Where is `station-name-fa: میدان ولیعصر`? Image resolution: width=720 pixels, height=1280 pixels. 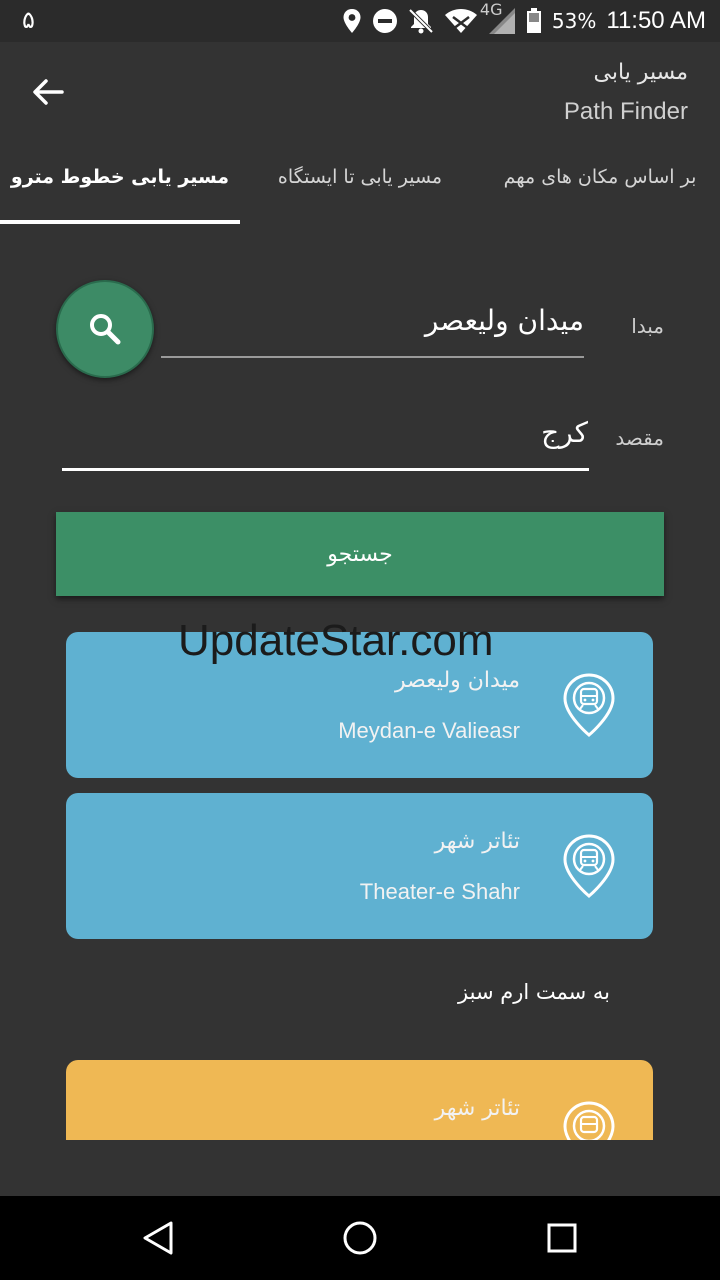
station-name-fa: میدان ولیعصر is located at coordinates (457, 680).